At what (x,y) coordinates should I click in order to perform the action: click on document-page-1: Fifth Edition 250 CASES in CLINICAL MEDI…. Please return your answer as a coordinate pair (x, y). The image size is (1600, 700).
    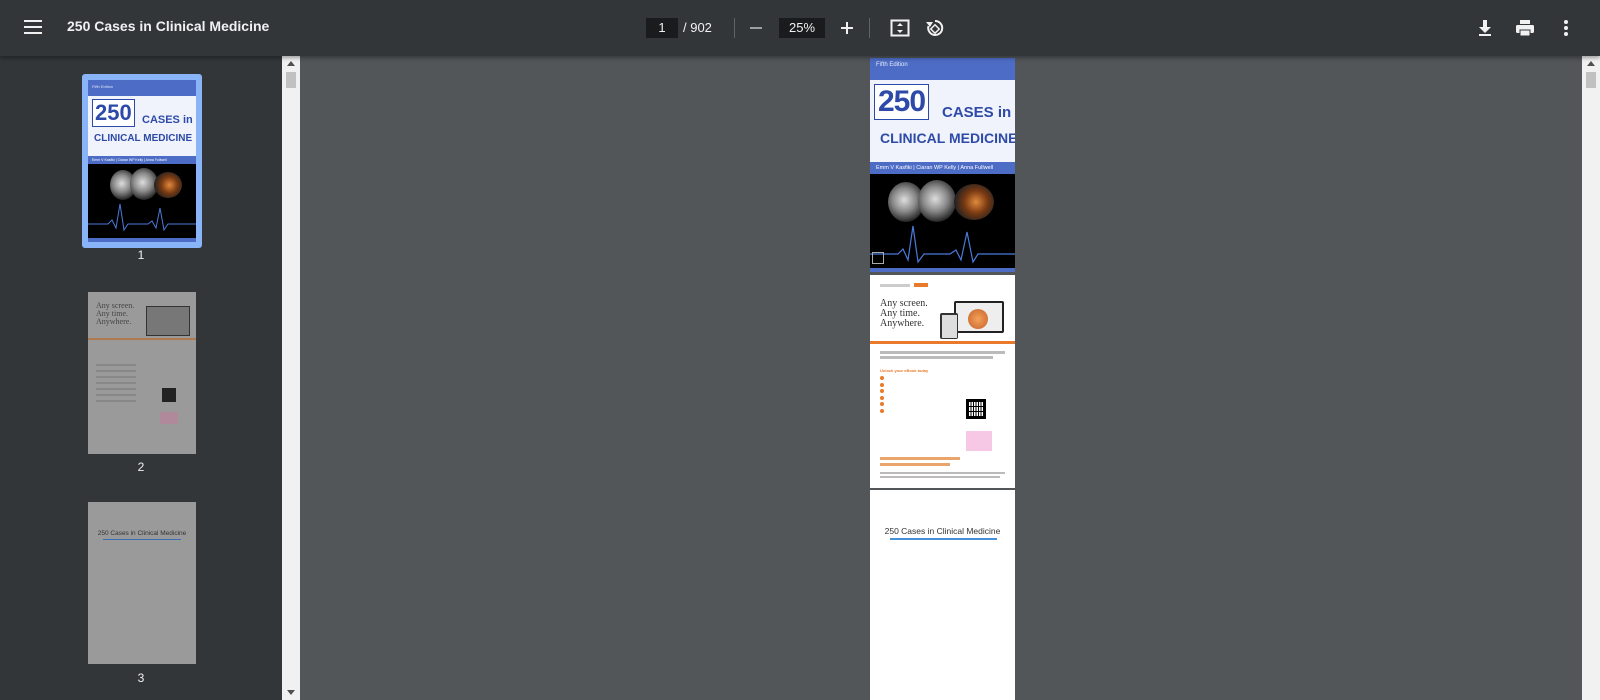
    Looking at the image, I should click on (942, 165).